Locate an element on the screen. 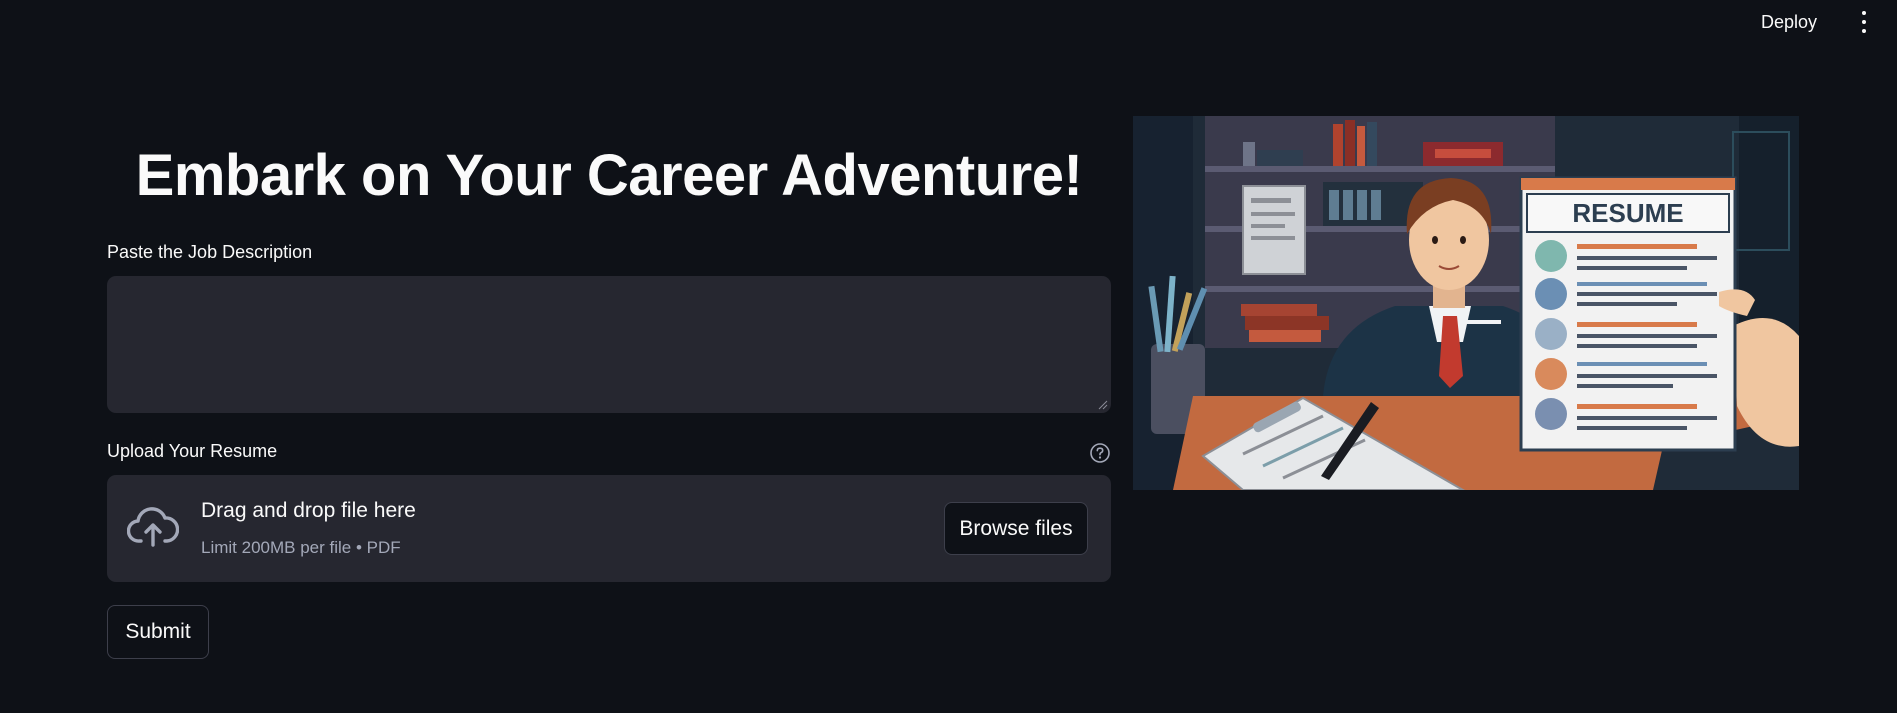 This screenshot has height=713, width=1897. page-title: Embark on Your Career Adventure! is located at coordinates (609, 175).